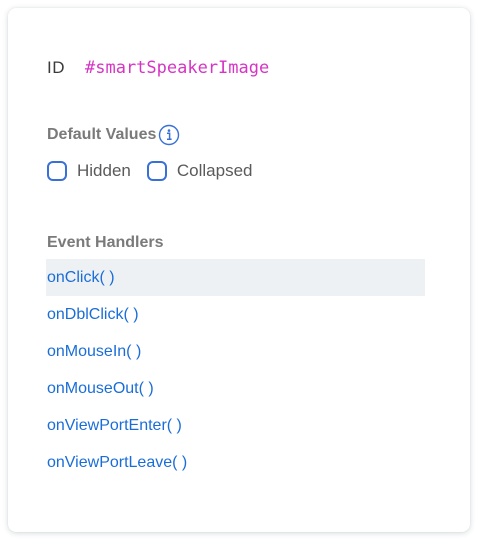 The height and width of the screenshot is (550, 478). Describe the element at coordinates (235, 425) in the screenshot. I see `handler-onviewportenter: onViewPortEnter( )` at that location.